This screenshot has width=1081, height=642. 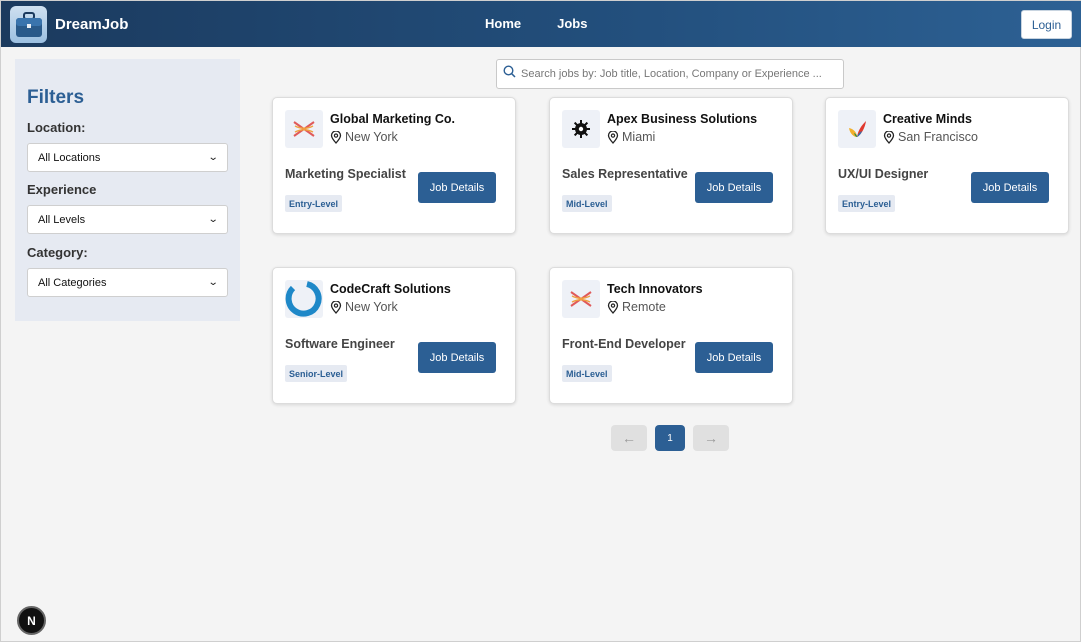 I want to click on company-name: Apex Business Solutions, so click(x=682, y=119).